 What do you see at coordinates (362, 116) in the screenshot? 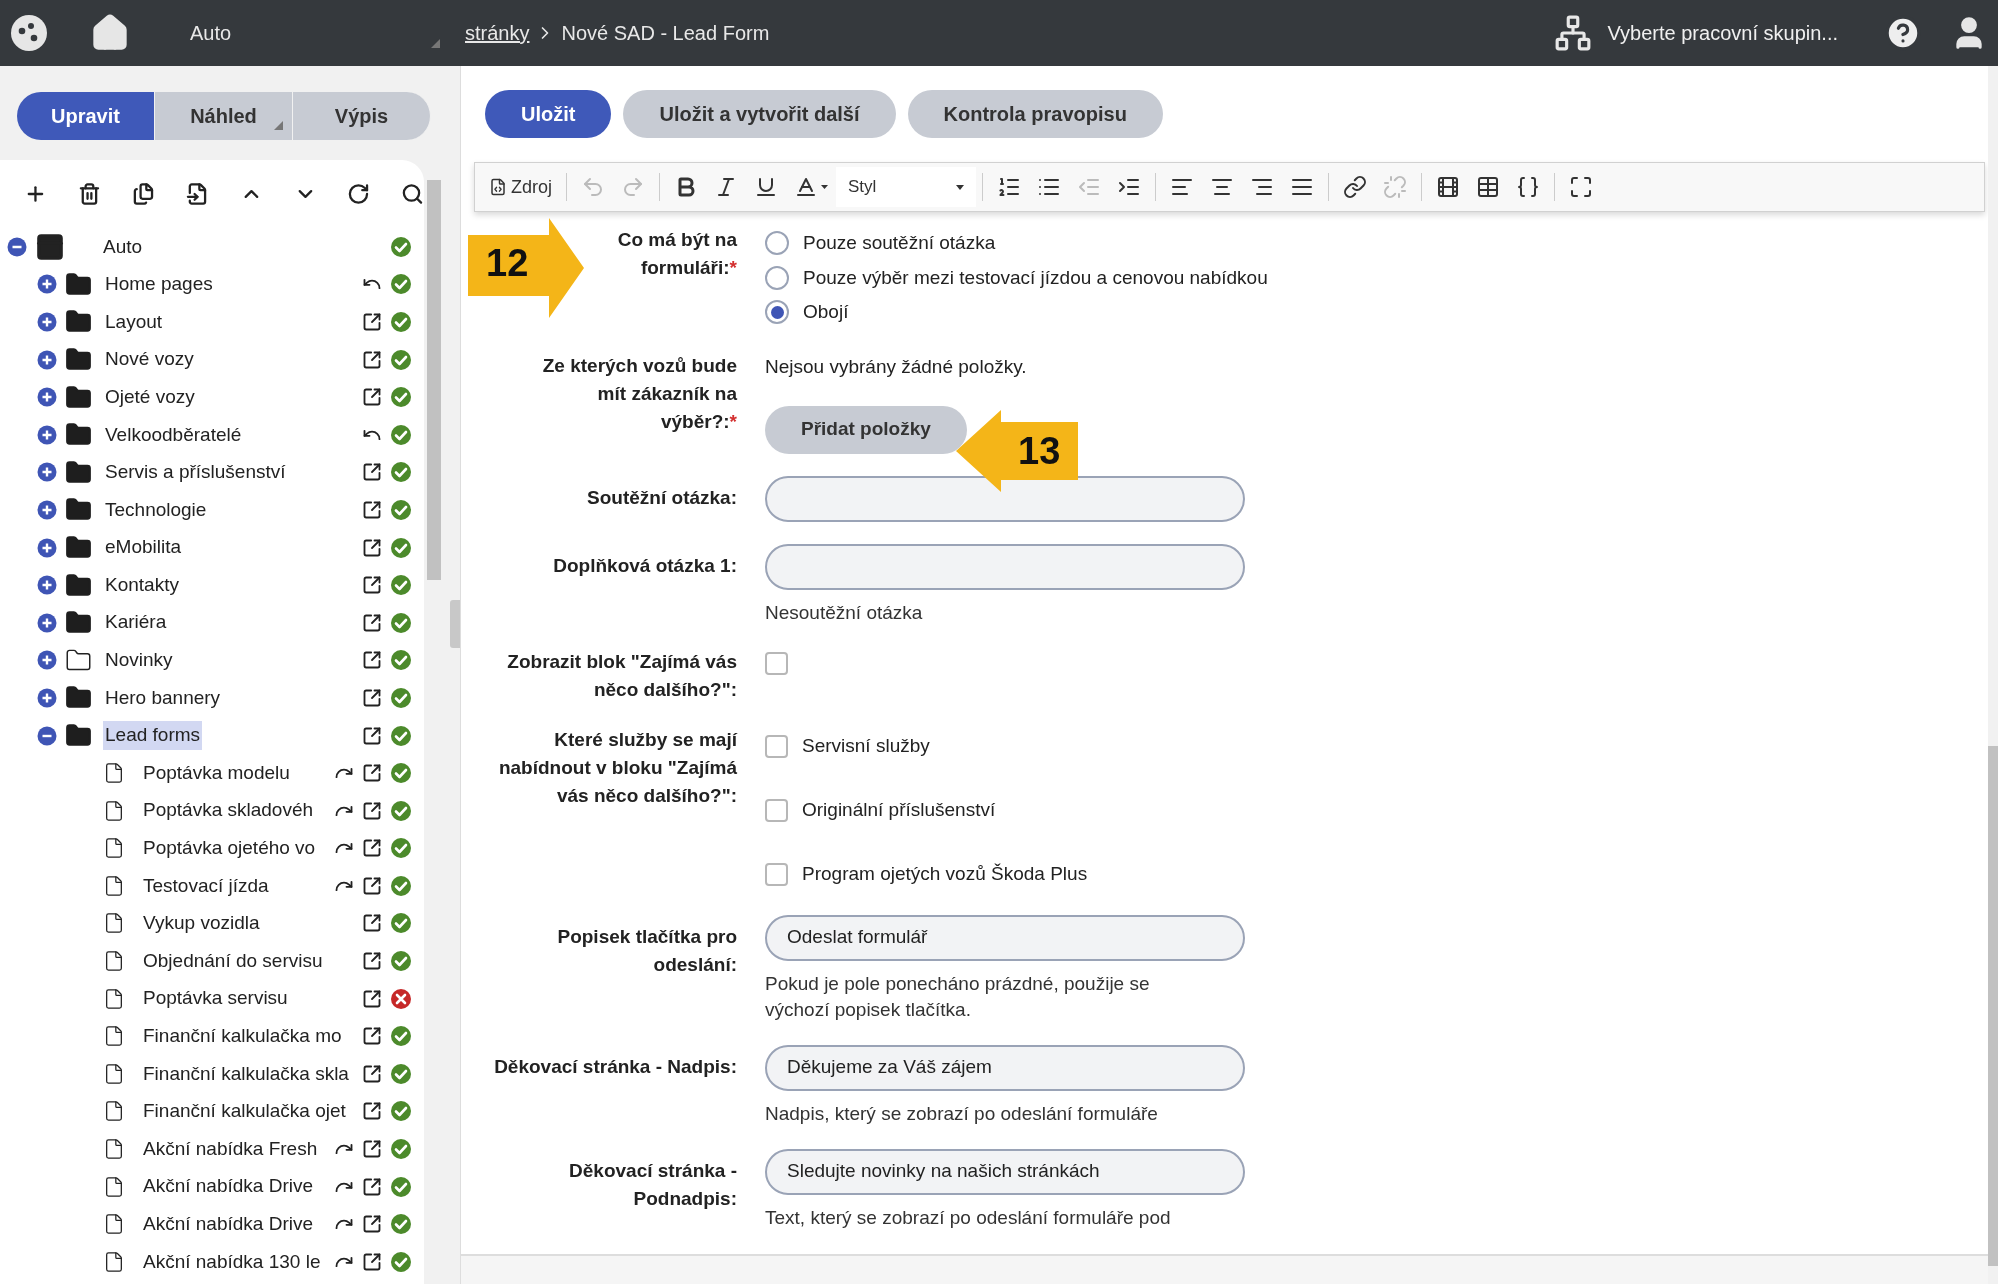
I see `sidebar-tab: Výpis` at bounding box center [362, 116].